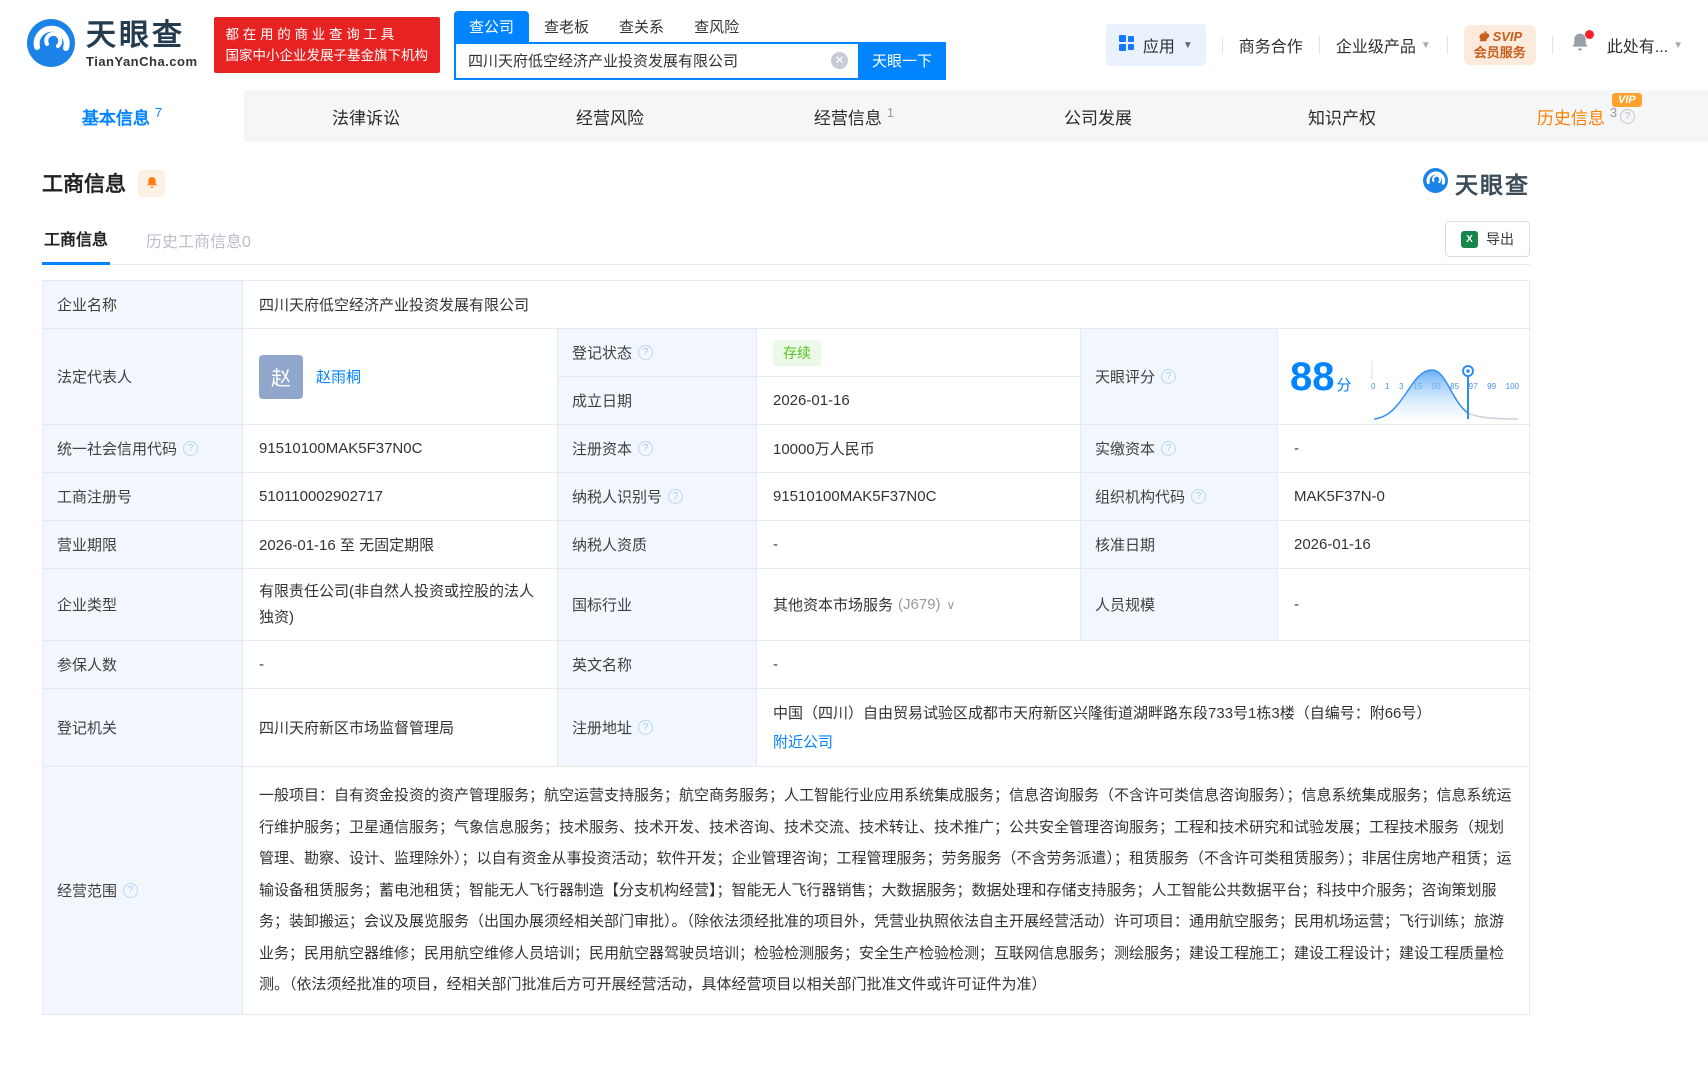  I want to click on crown-icon: ♚, so click(1485, 36).